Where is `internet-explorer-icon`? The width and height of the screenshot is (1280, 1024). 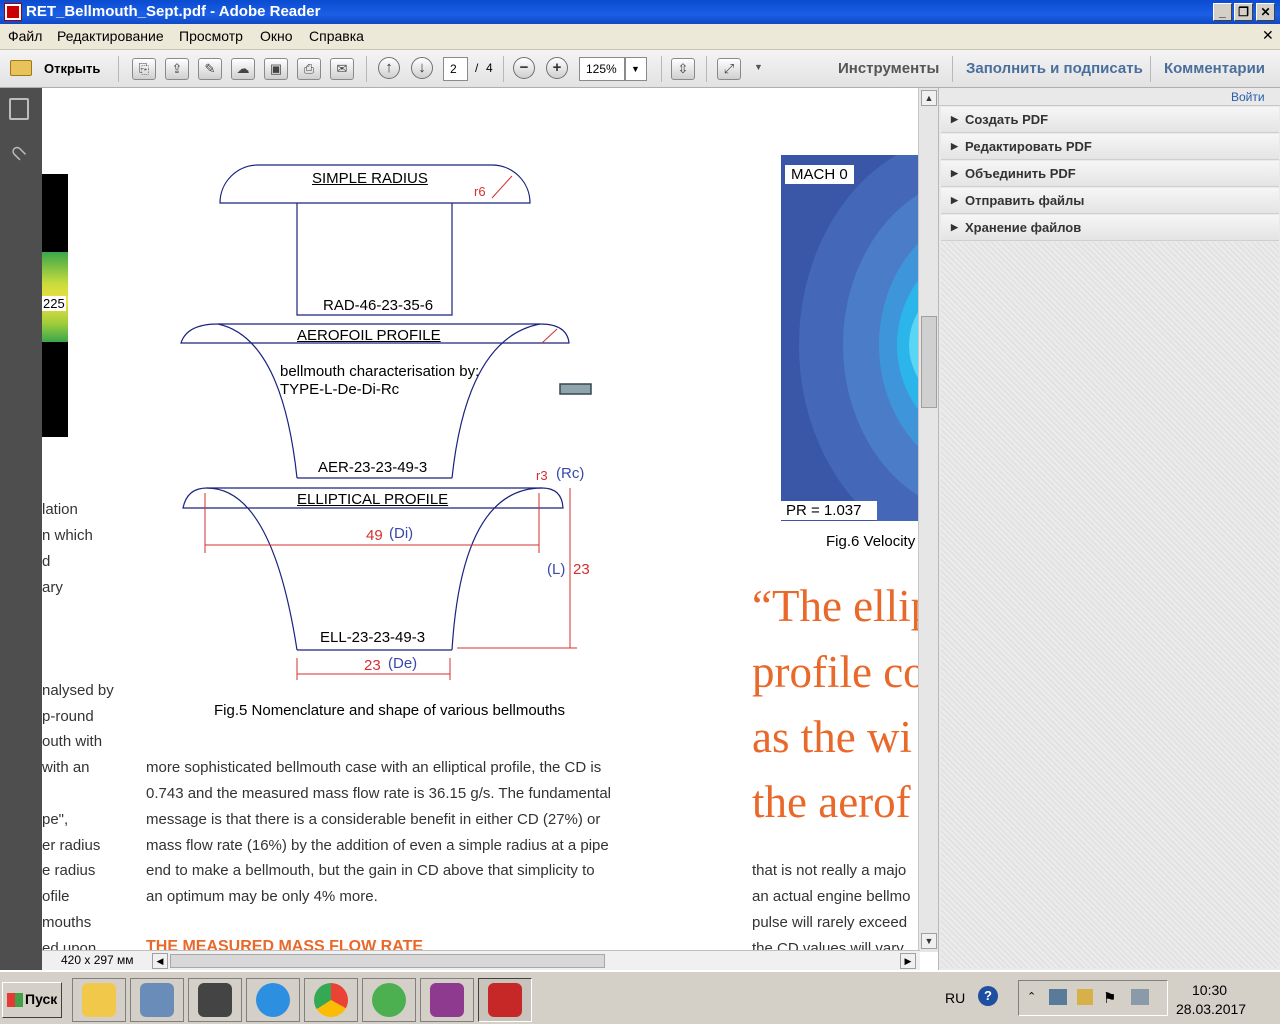
internet-explorer-icon is located at coordinates (273, 1000).